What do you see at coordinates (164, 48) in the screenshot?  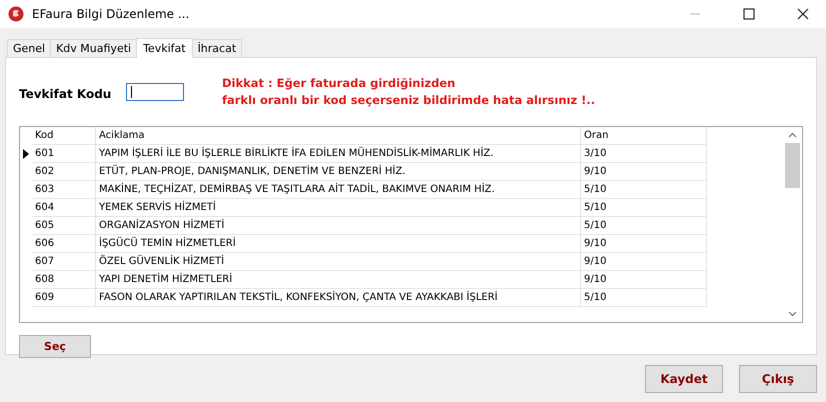 I see `tab: Tevkifat` at bounding box center [164, 48].